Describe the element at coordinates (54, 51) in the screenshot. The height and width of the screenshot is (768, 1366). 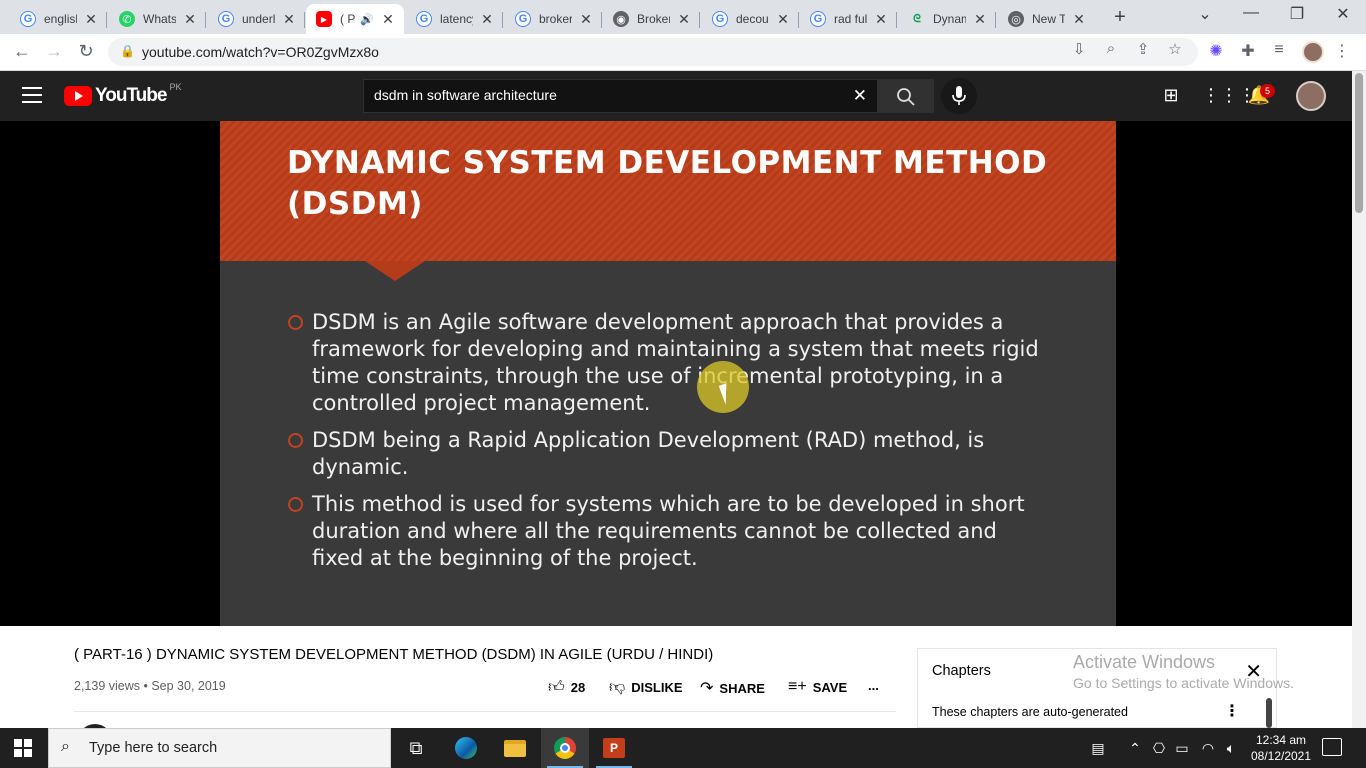
I see `forward-button: →` at that location.